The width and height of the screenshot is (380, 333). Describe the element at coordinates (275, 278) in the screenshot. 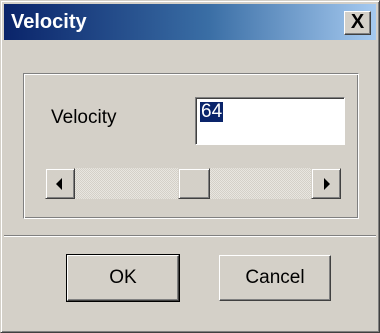

I see `cancel-button: Cancel` at that location.